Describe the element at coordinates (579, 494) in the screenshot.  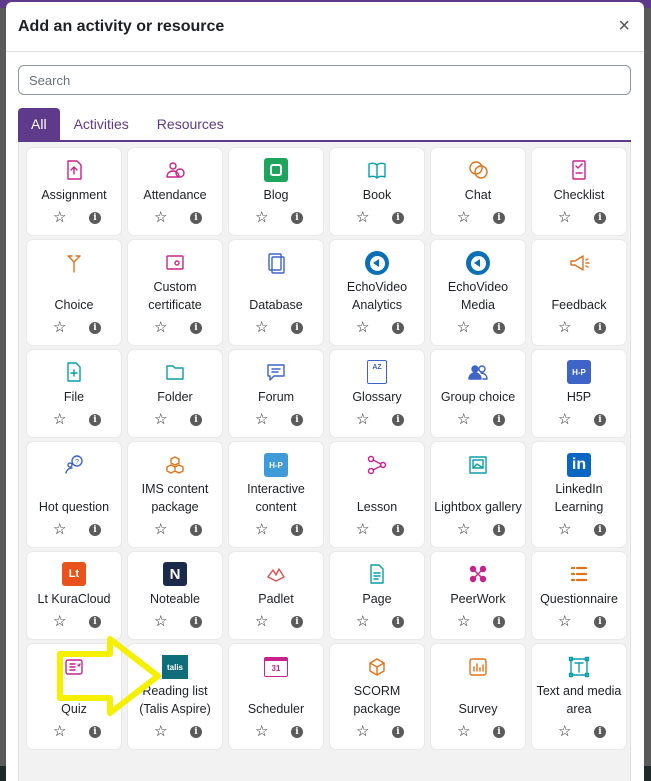
I see `module-card-linkedin-learning: in LinkedIn Learning ☆ i` at that location.